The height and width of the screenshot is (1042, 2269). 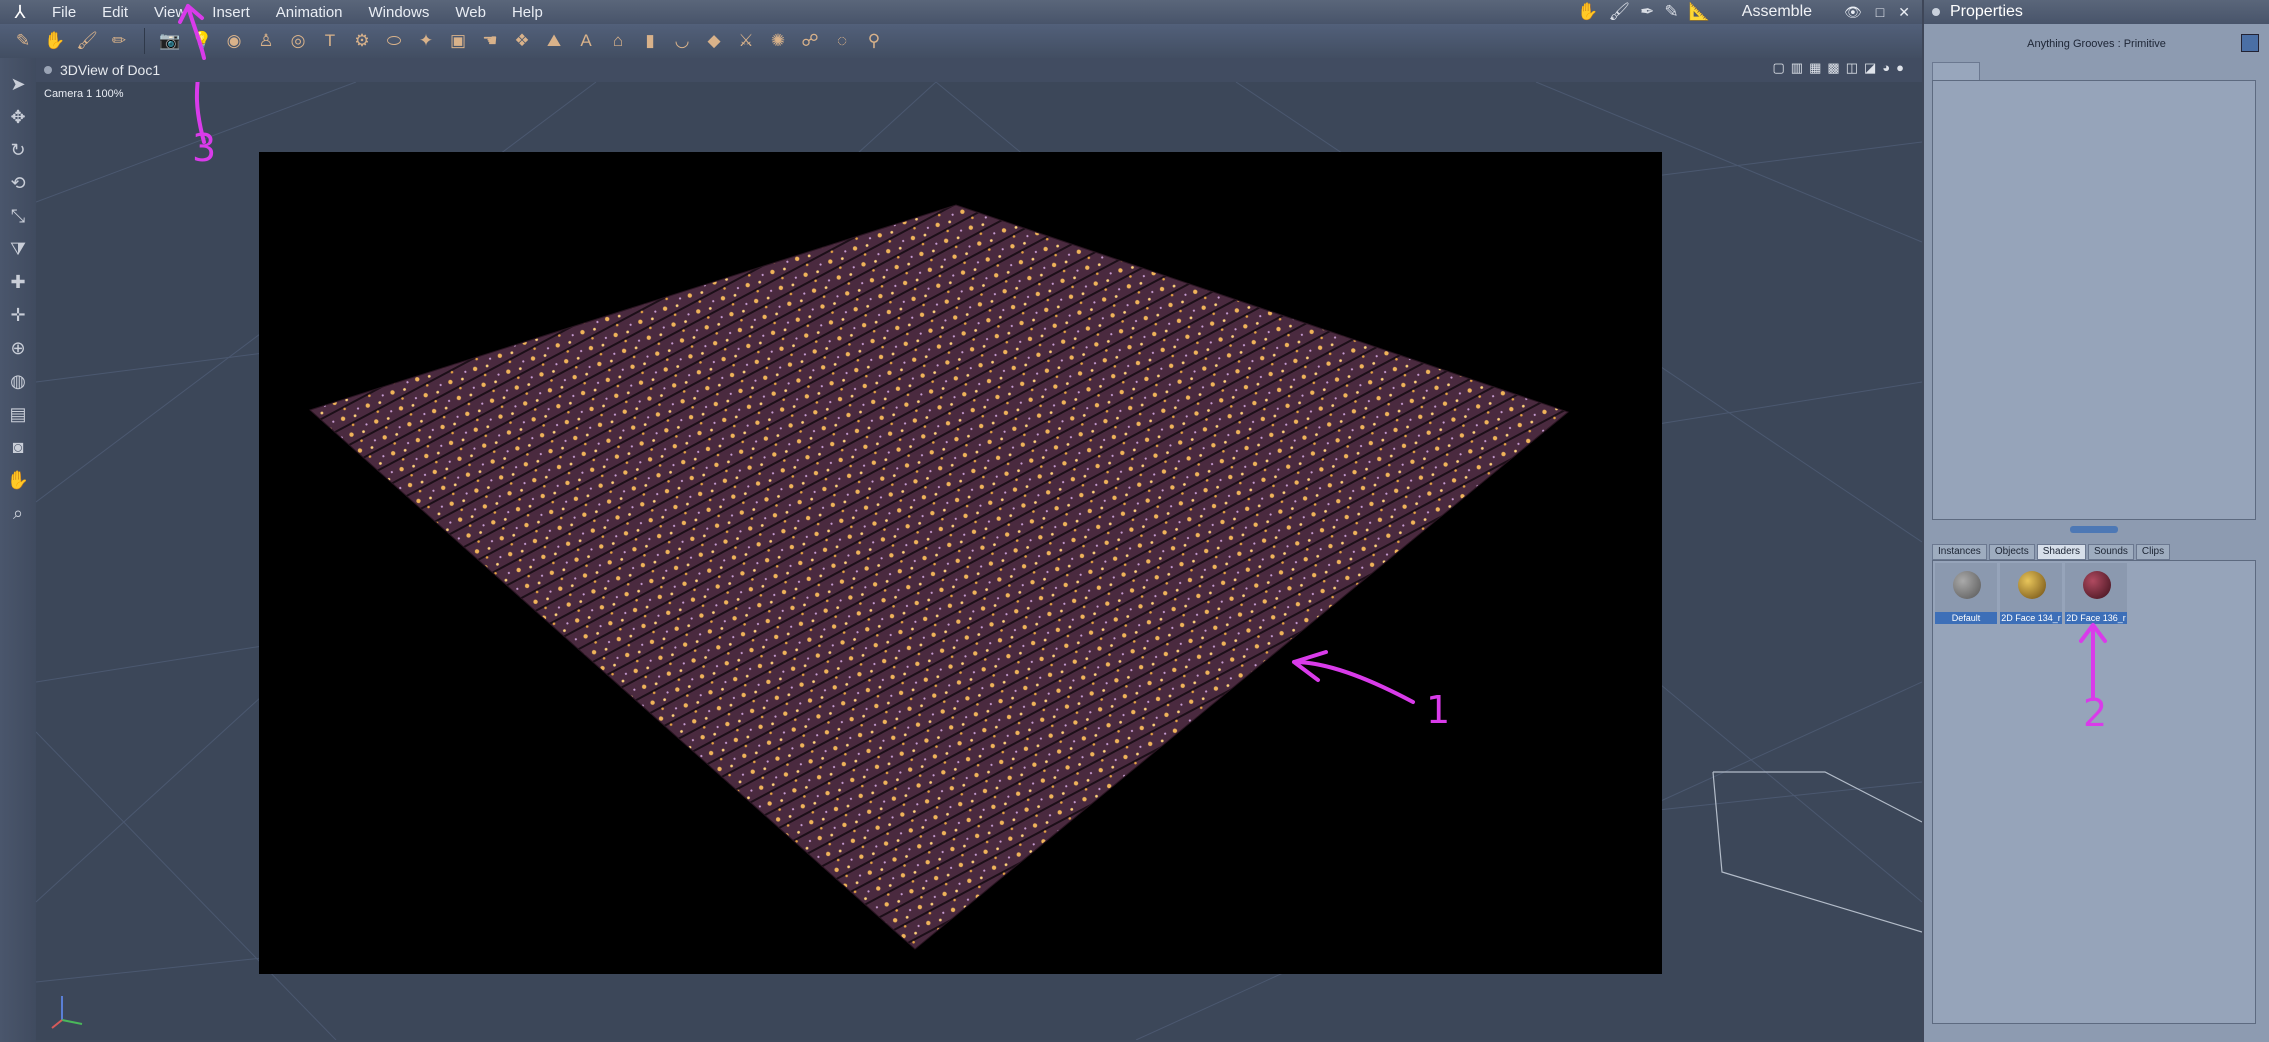 What do you see at coordinates (18, 550) in the screenshot?
I see `left-toolbox: ➤ ✥ ↻ ⟲ ⤡ ⧩ ✚ ✛ ⊕ ◍ ▤ ◙ ✋ ⌕` at bounding box center [18, 550].